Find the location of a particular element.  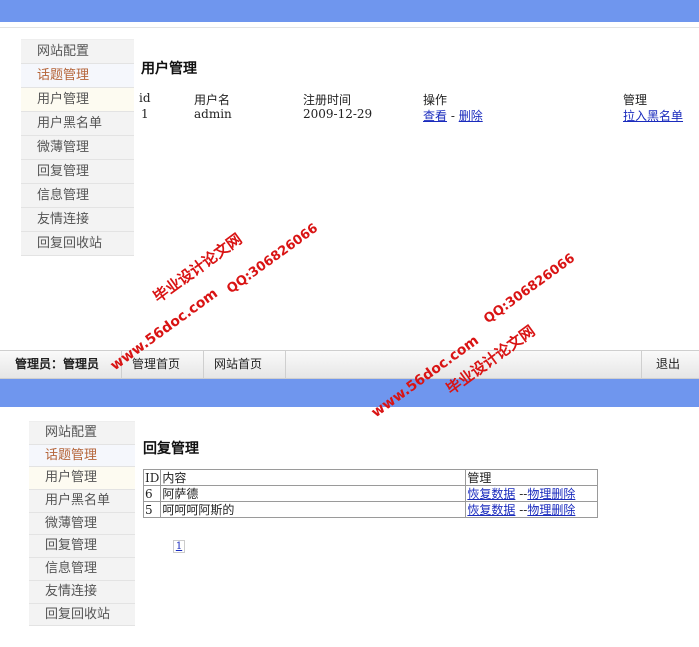

table-row: 6 阿萨德 恢复数据 --物理删除 is located at coordinates (370, 493).